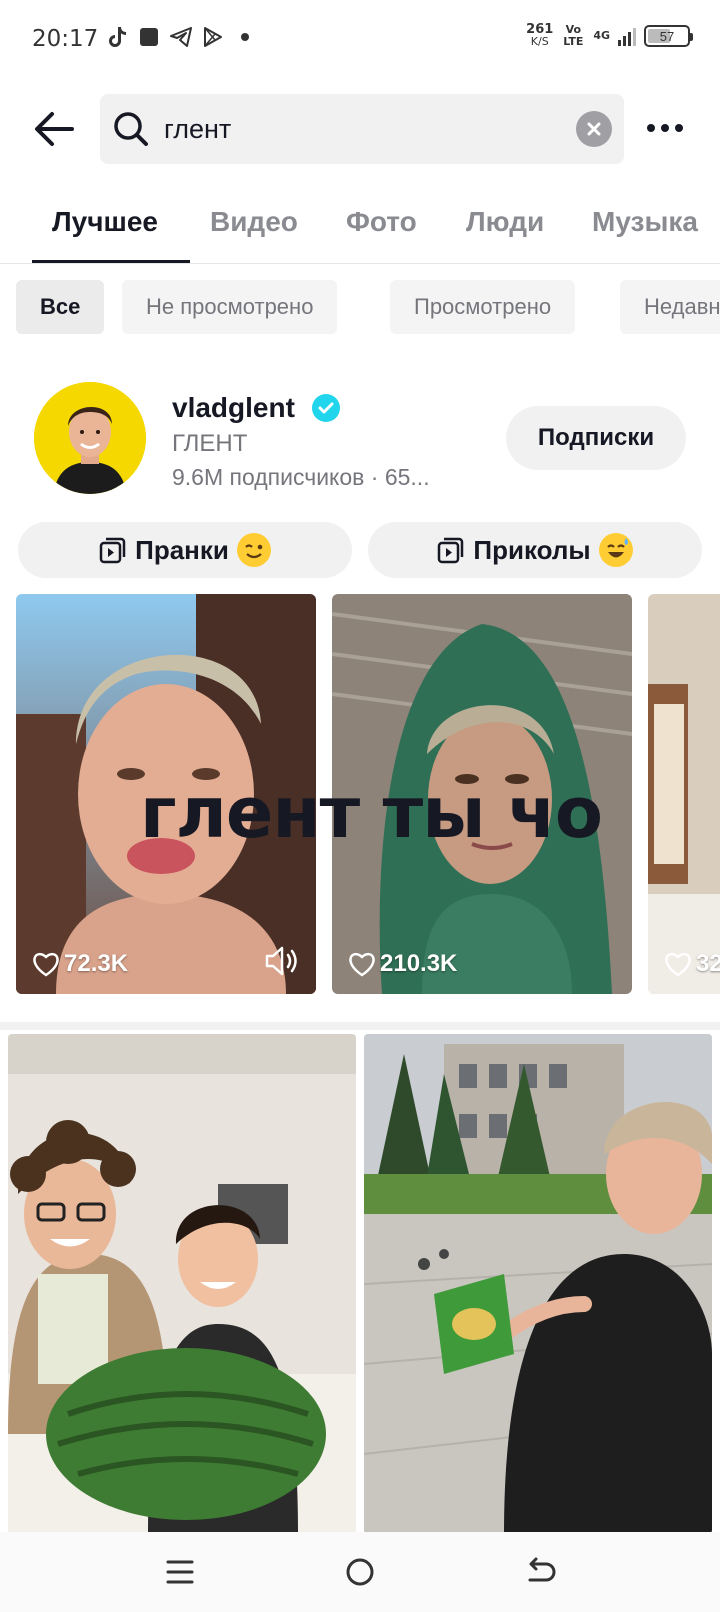 The height and width of the screenshot is (1612, 720). I want to click on network-type: 4G, so click(601, 35).